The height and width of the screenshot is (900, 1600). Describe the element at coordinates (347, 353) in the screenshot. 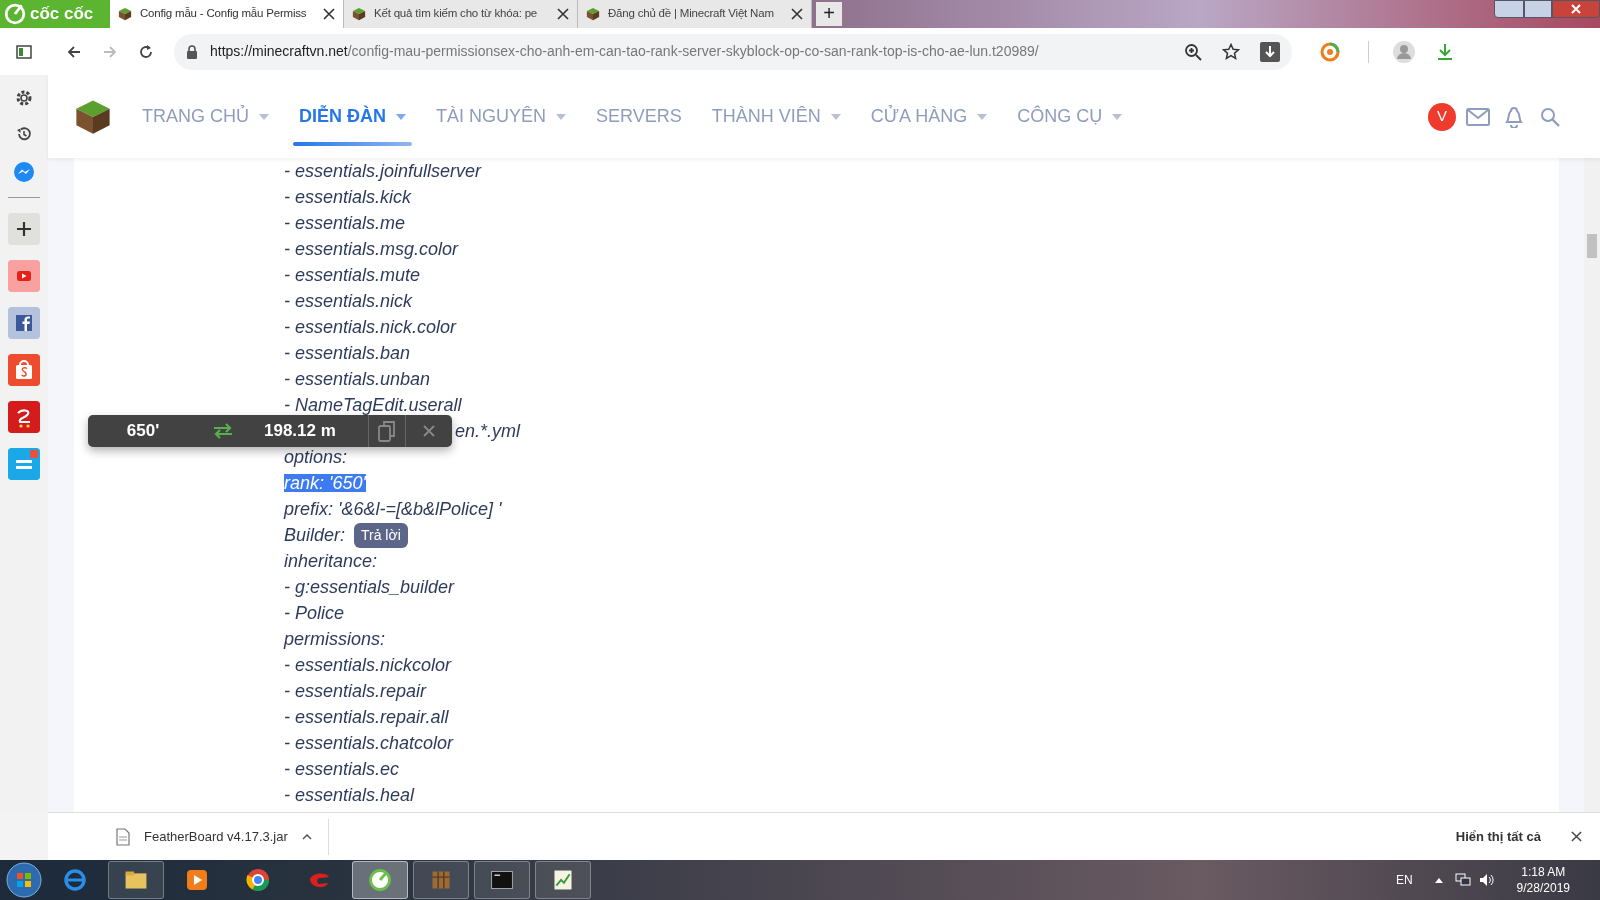

I see `code-line: - essentials.ban` at that location.